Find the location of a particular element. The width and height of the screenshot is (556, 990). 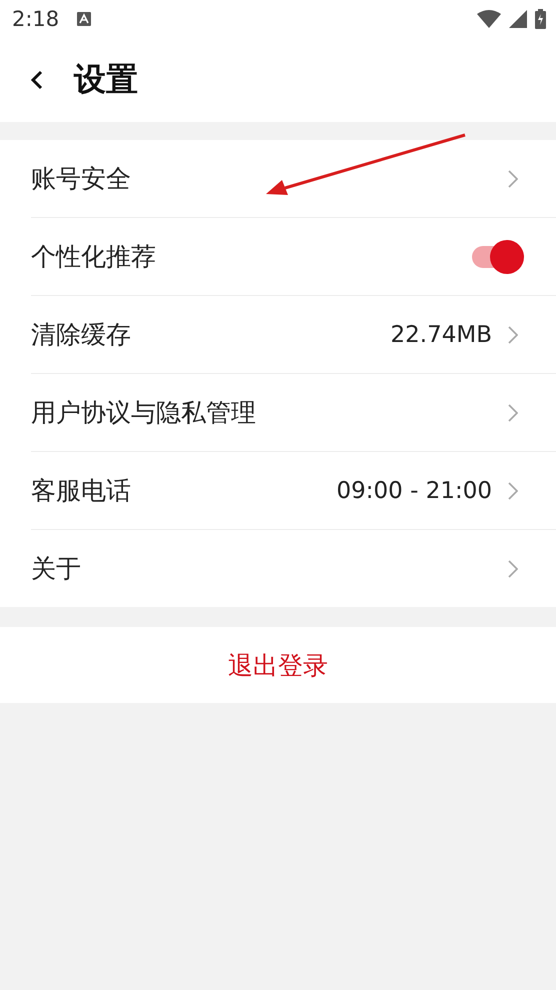

item-value: 22.74MB is located at coordinates (441, 335).